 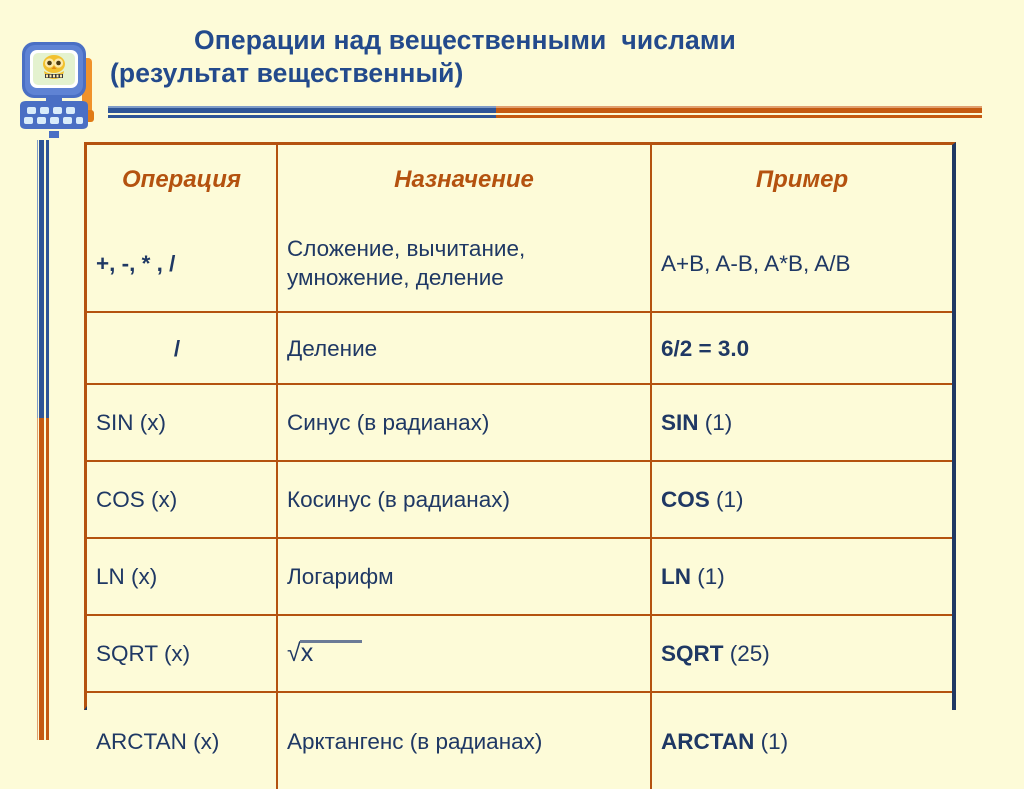 I want to click on cell-purpose: Синус (в радианах), so click(x=464, y=422).